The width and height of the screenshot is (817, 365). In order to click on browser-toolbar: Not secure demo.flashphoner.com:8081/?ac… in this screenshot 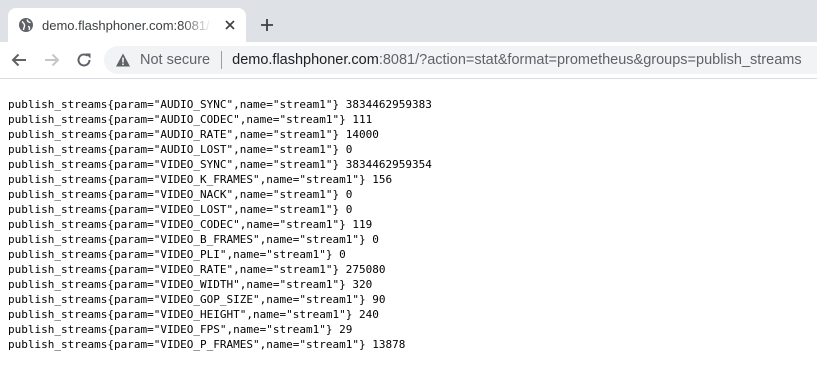, I will do `click(408, 60)`.